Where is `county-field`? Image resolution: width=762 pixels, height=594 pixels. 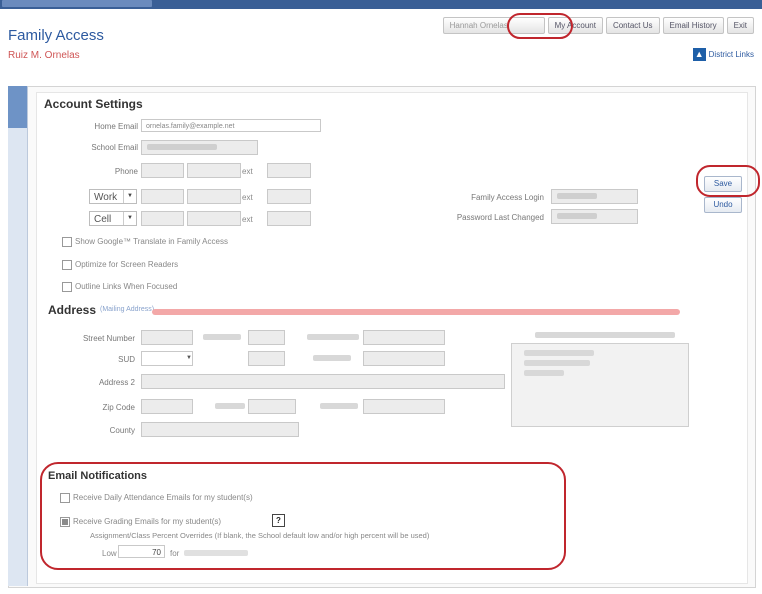
county-field is located at coordinates (220, 429).